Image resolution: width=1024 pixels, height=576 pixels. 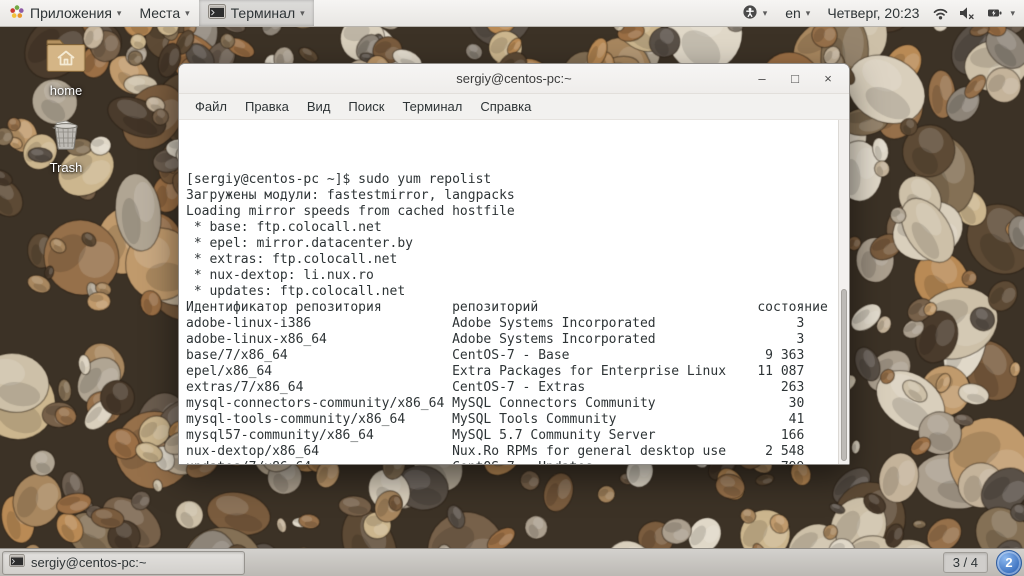 What do you see at coordinates (762, 79) in the screenshot?
I see `minimize-button: –` at bounding box center [762, 79].